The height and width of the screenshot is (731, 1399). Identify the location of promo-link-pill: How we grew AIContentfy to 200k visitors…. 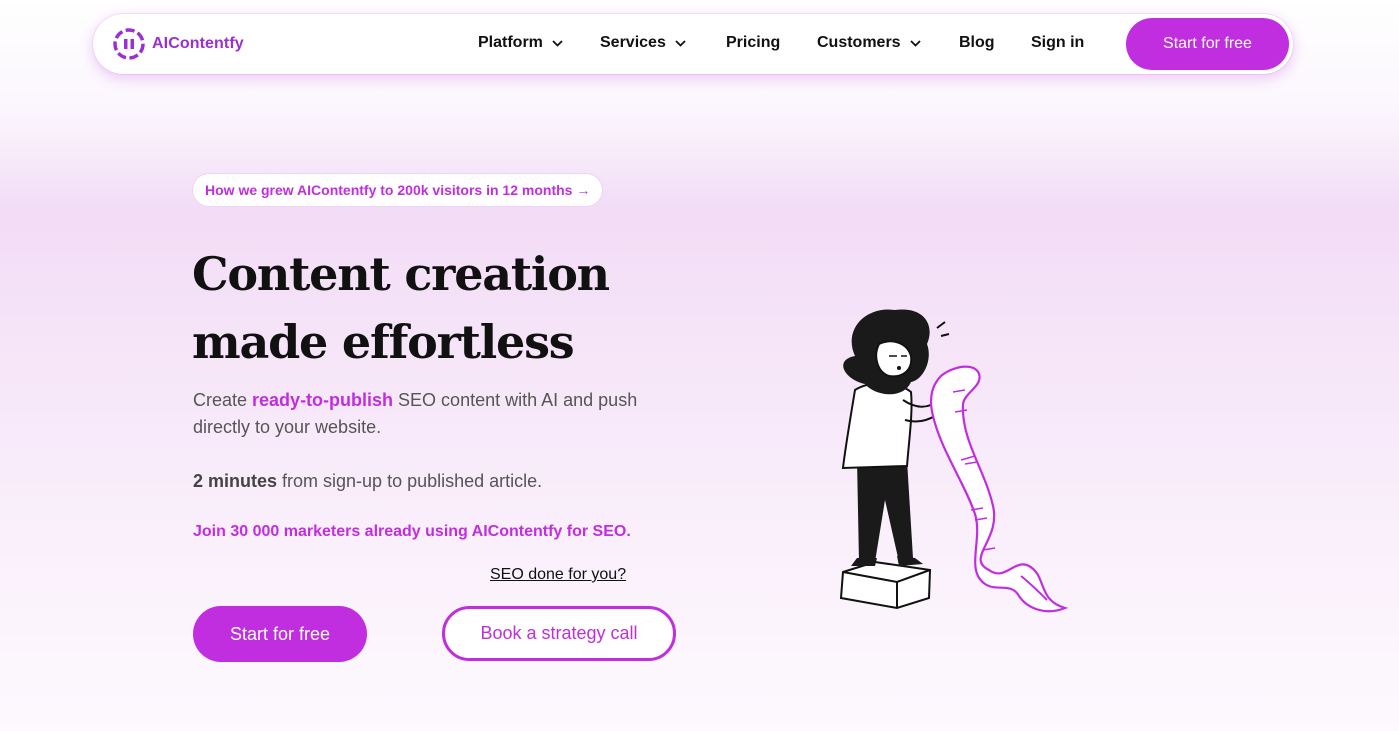
(398, 190).